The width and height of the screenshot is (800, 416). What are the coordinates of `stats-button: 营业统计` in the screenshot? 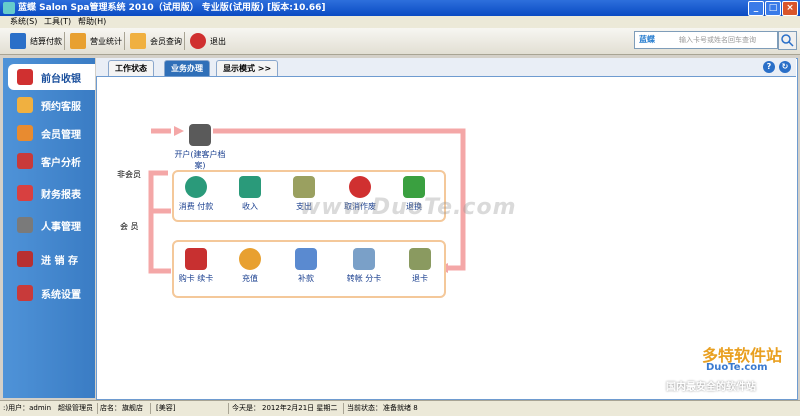 It's located at (96, 41).